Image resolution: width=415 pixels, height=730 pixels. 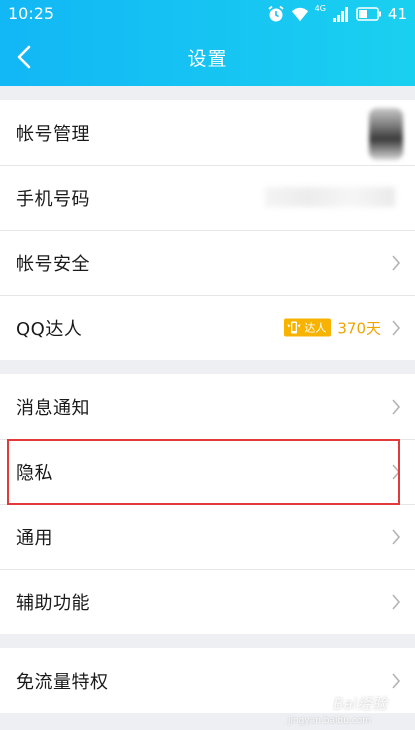 I want to click on settings-item-phone-number: 手机号码, so click(x=207, y=197).